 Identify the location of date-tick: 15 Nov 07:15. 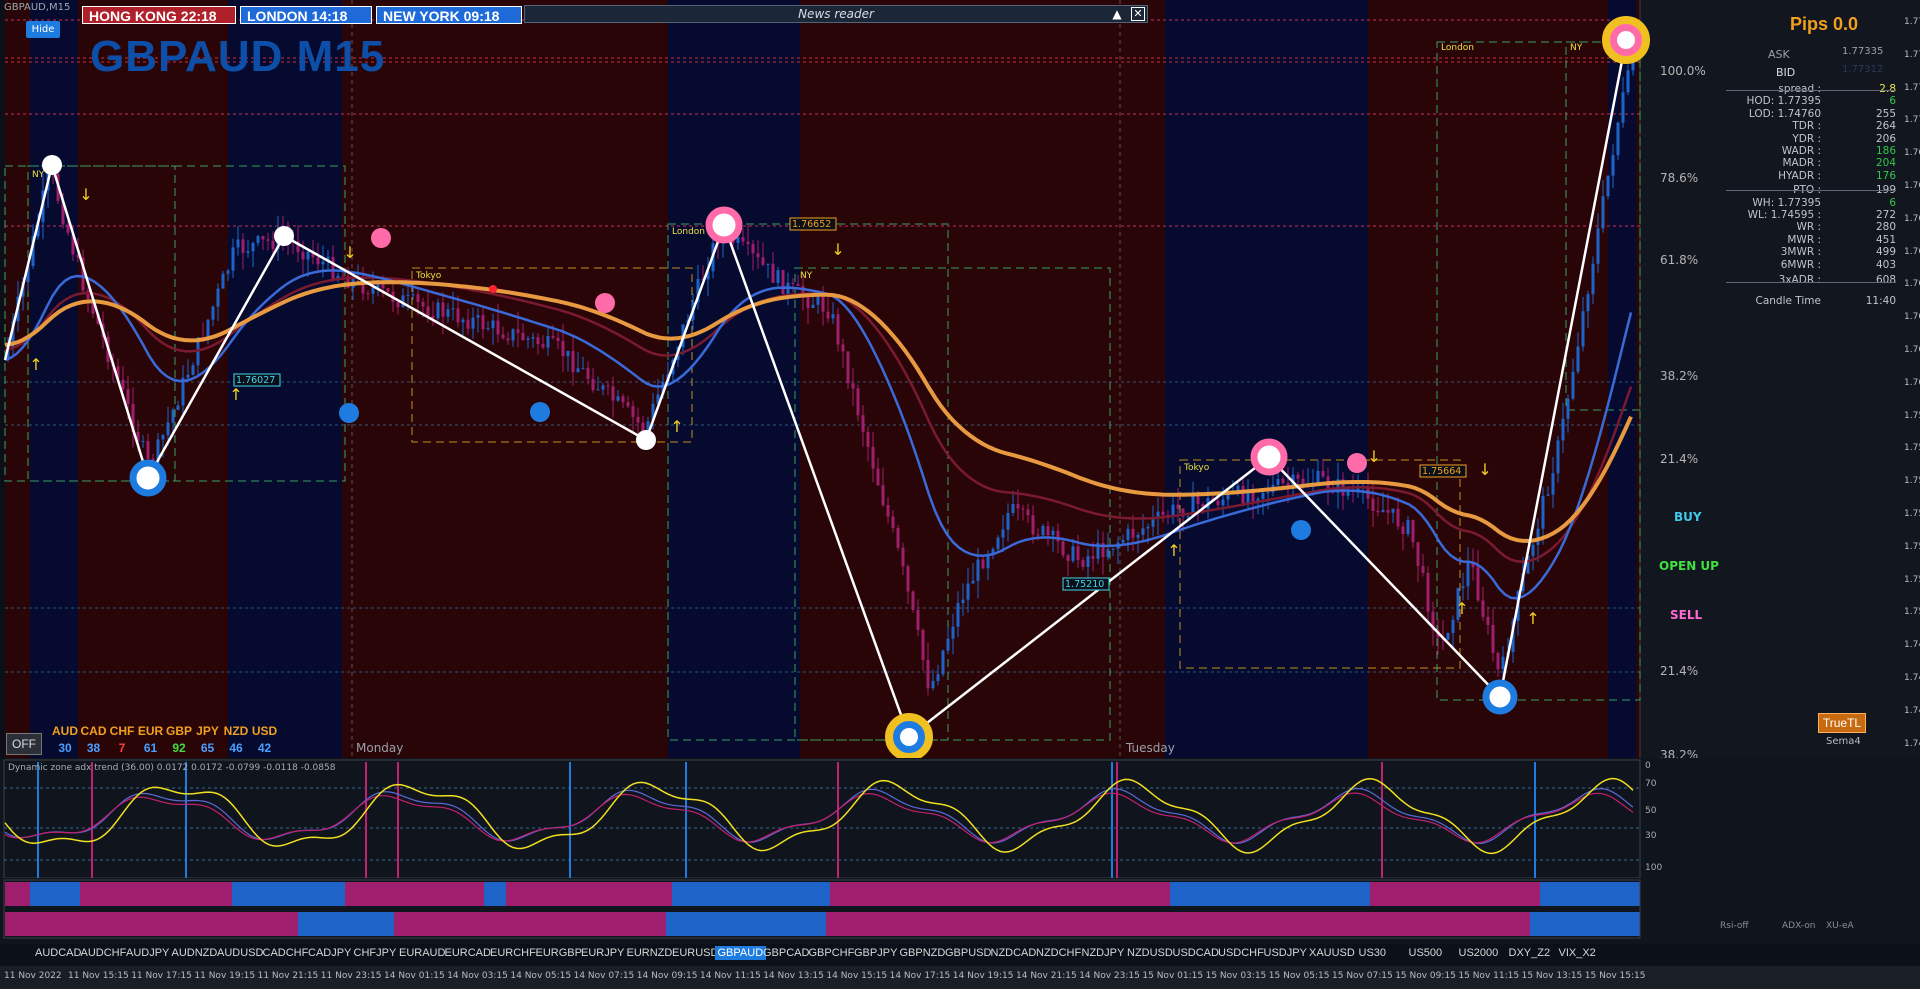
(1362, 976).